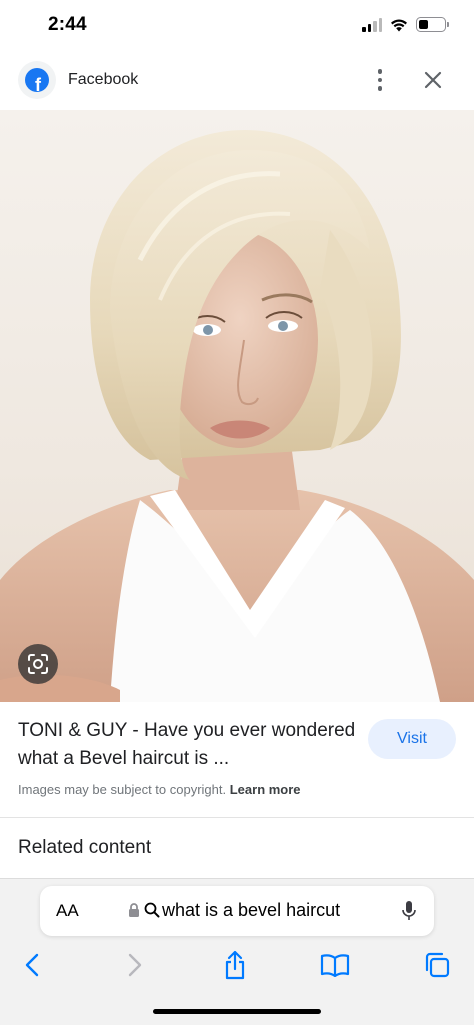  What do you see at coordinates (399, 25) in the screenshot?
I see `wifi-icon` at bounding box center [399, 25].